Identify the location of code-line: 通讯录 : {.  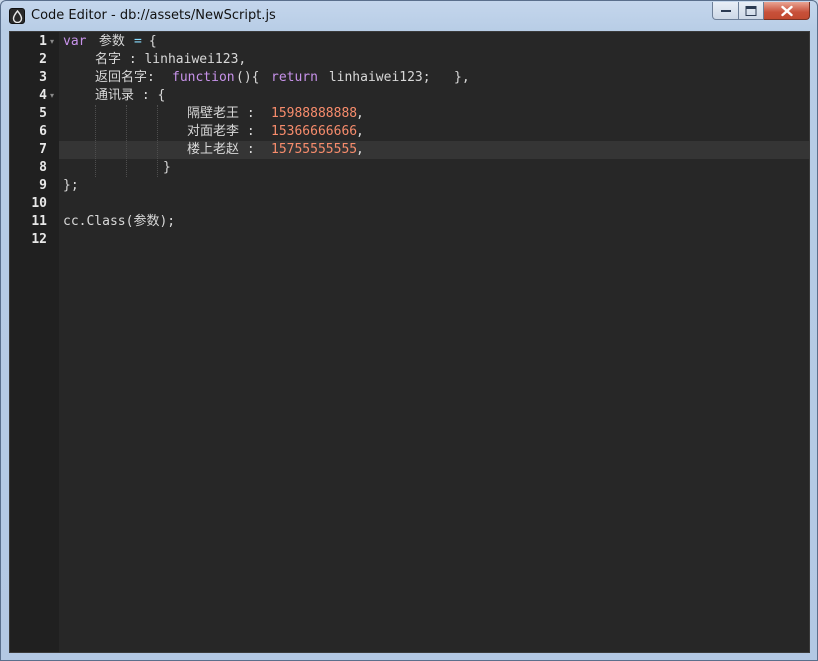
(434, 96).